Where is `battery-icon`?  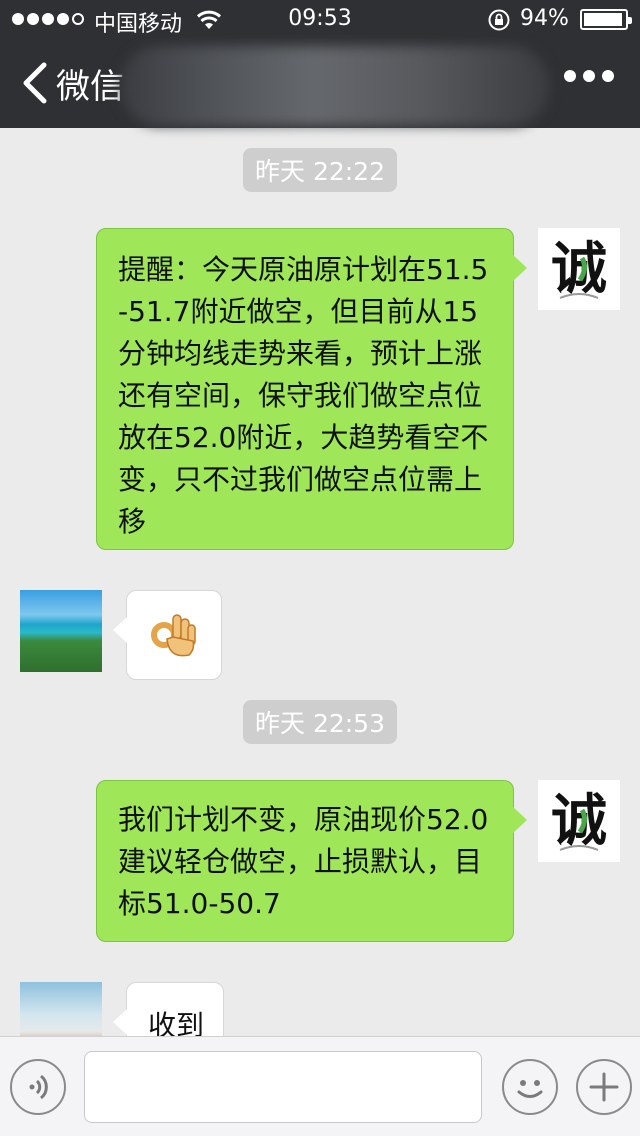 battery-icon is located at coordinates (606, 19).